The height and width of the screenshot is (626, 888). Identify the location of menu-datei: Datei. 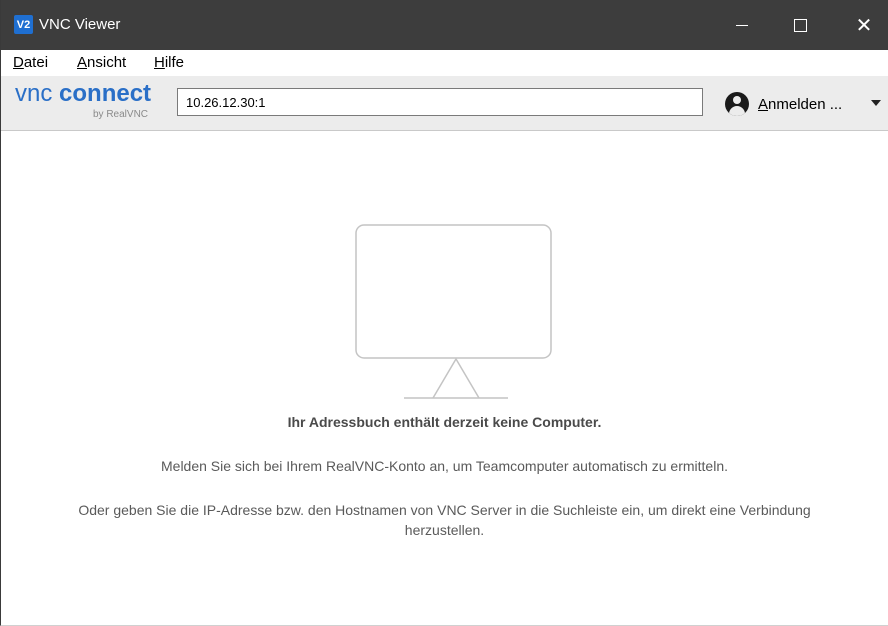
(30, 62).